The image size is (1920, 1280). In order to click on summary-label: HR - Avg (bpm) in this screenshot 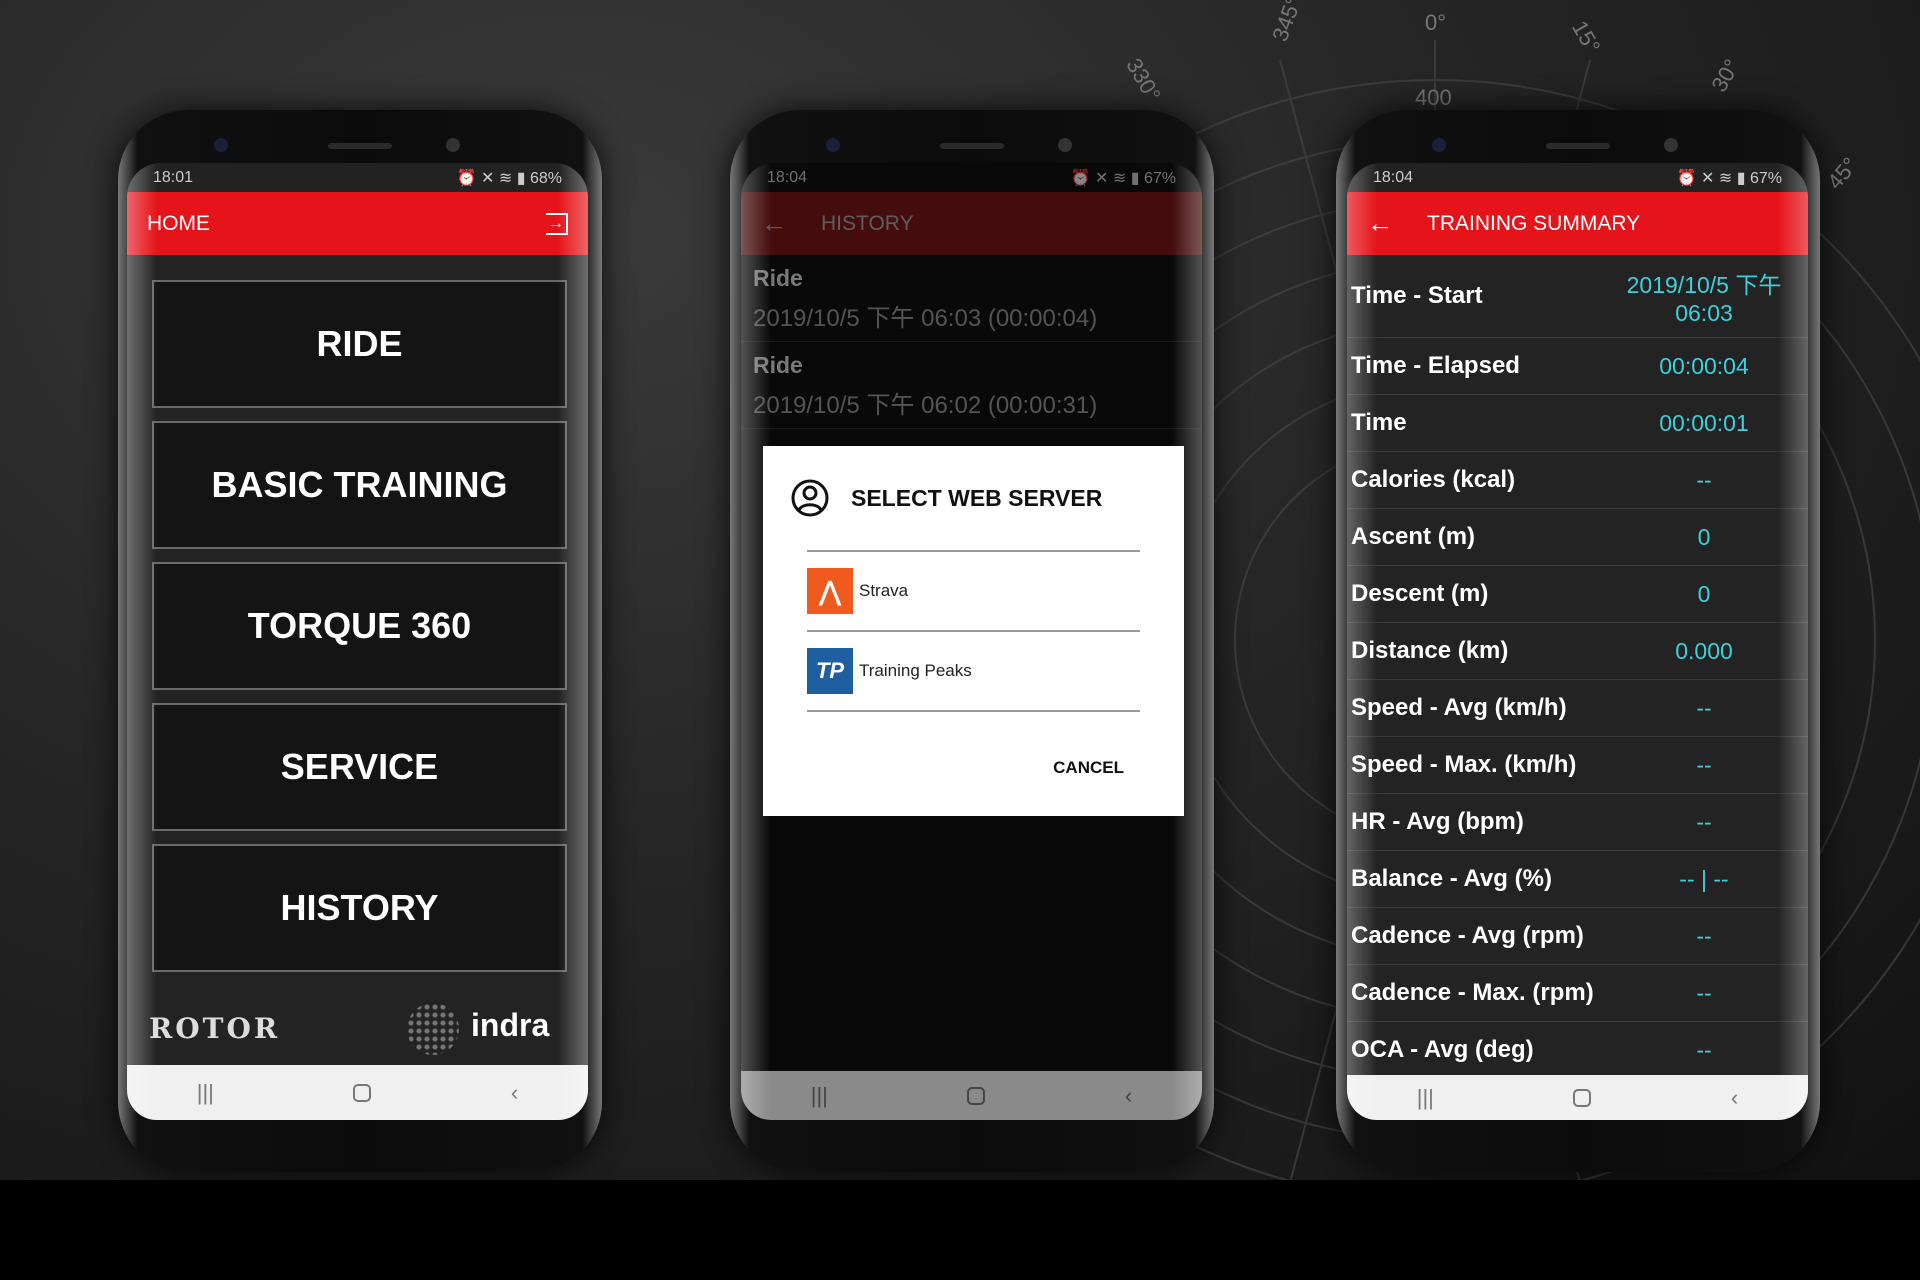, I will do `click(1437, 821)`.